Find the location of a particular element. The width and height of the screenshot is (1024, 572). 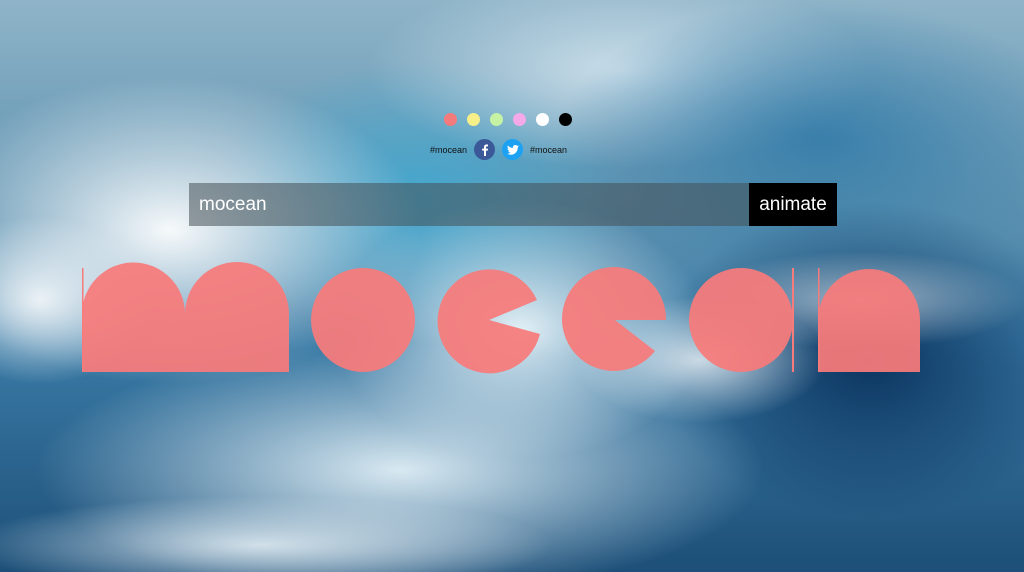

animate-button: animate is located at coordinates (793, 204).